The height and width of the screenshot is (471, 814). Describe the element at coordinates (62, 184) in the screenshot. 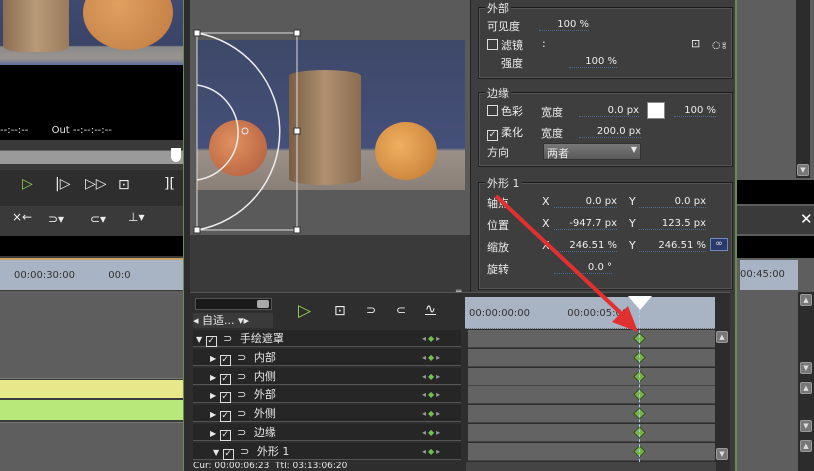

I see `next-frame-icon: |▷` at that location.